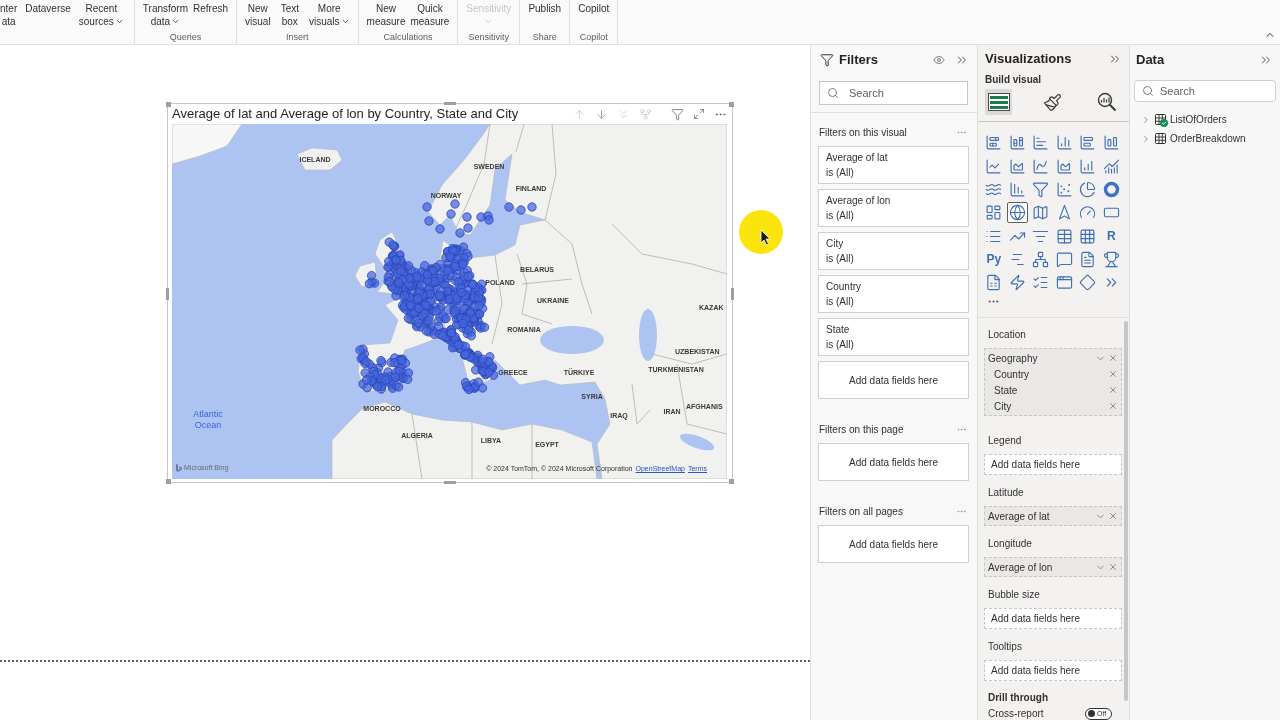 The height and width of the screenshot is (720, 1280). What do you see at coordinates (994, 143) in the screenshot?
I see `stacked-bar-chart-icon` at bounding box center [994, 143].